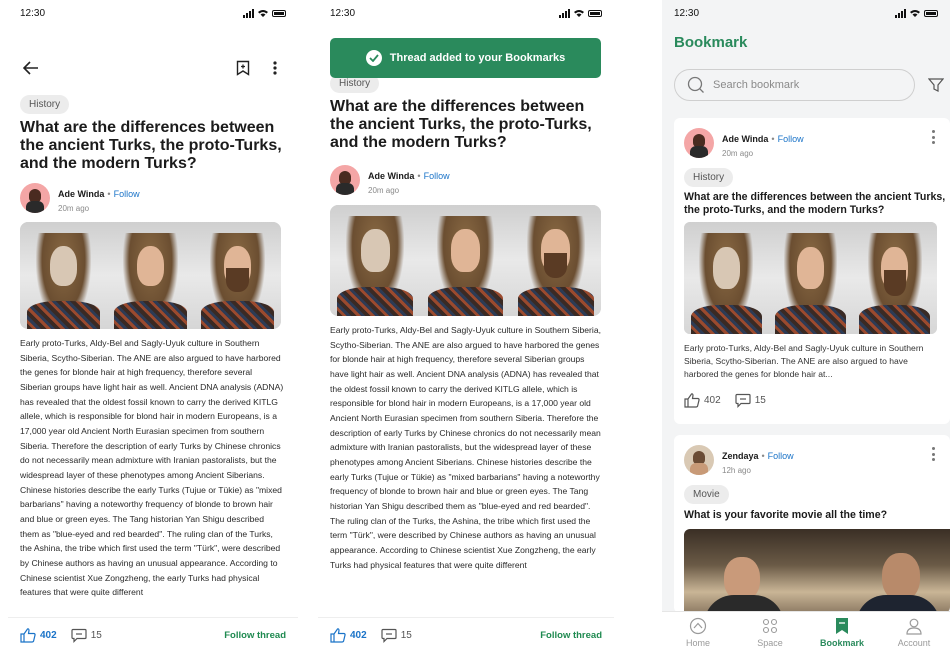 Image resolution: width=950 pixels, height=653 pixels. Describe the element at coordinates (740, 456) in the screenshot. I see `author-name: Zendaya` at that location.